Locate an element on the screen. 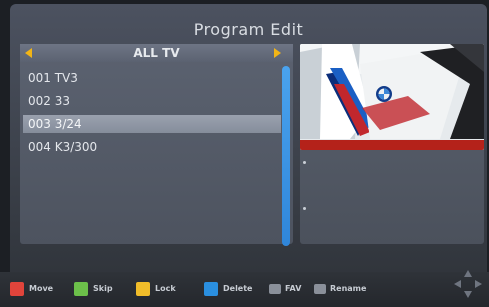 The height and width of the screenshot is (307, 489). channel-label: 003 3/24 is located at coordinates (55, 124).